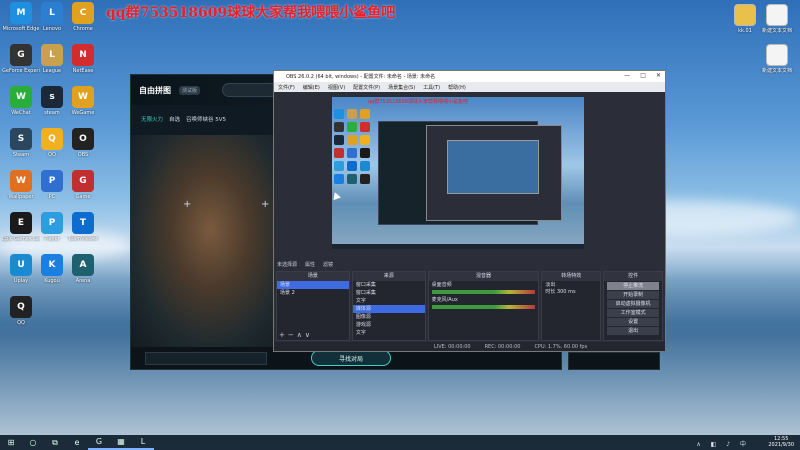 The width and height of the screenshot is (800, 450). What do you see at coordinates (658, 75) in the screenshot?
I see `close-icon: ✕` at bounding box center [658, 75].